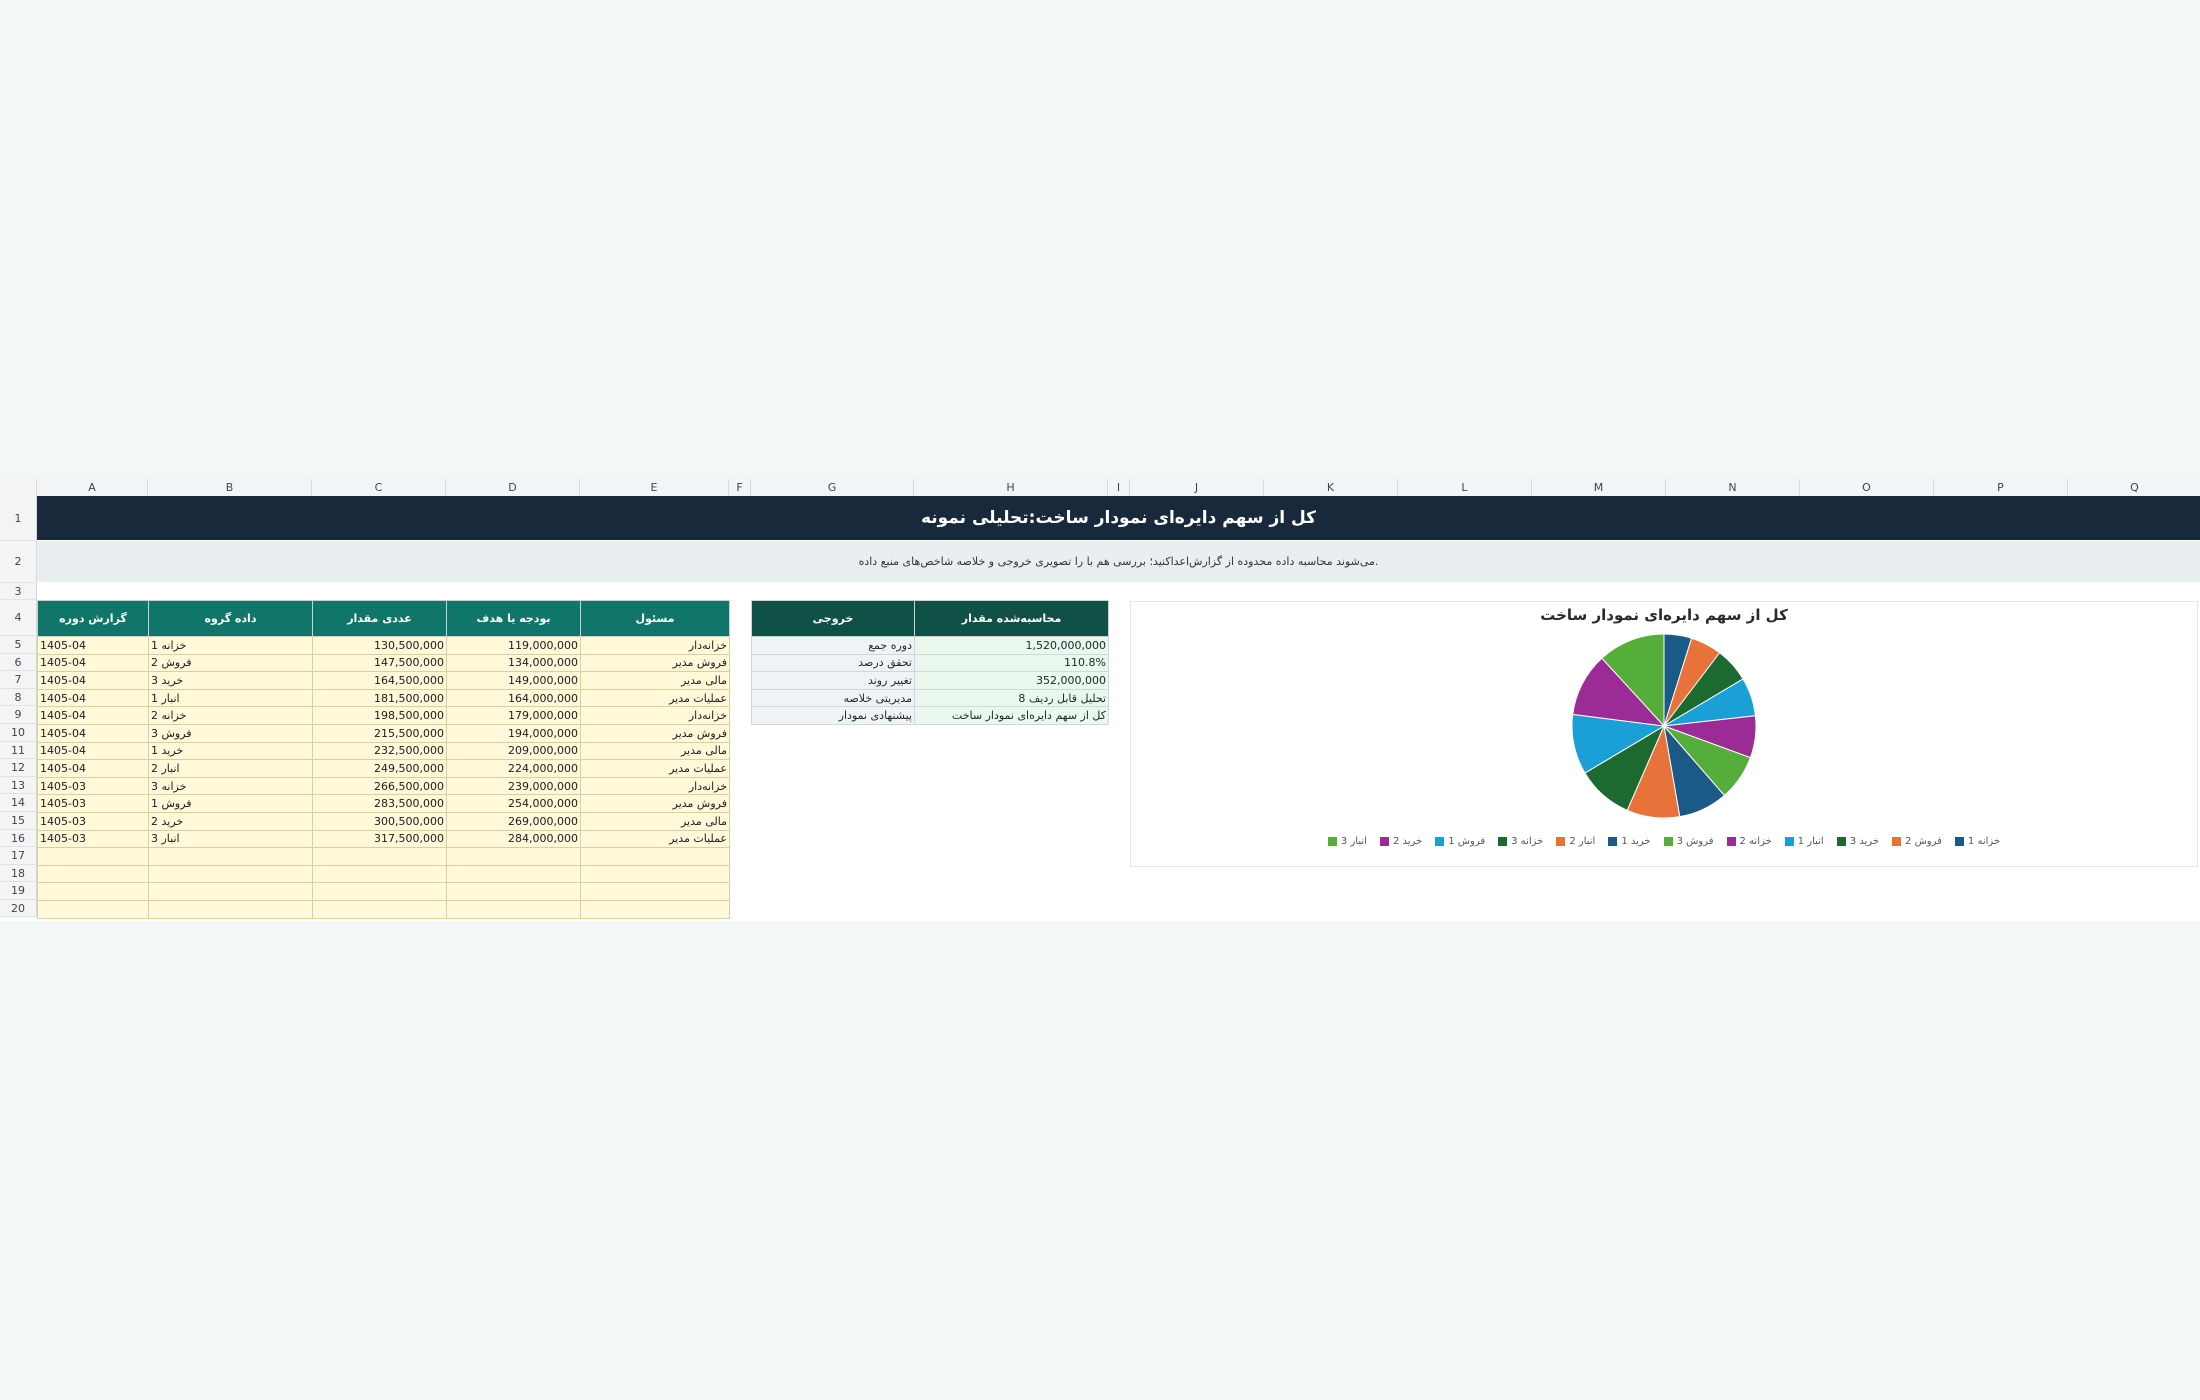 Image resolution: width=2200 pixels, height=1400 pixels. What do you see at coordinates (230, 487) in the screenshot?
I see `column-header-b: B` at bounding box center [230, 487].